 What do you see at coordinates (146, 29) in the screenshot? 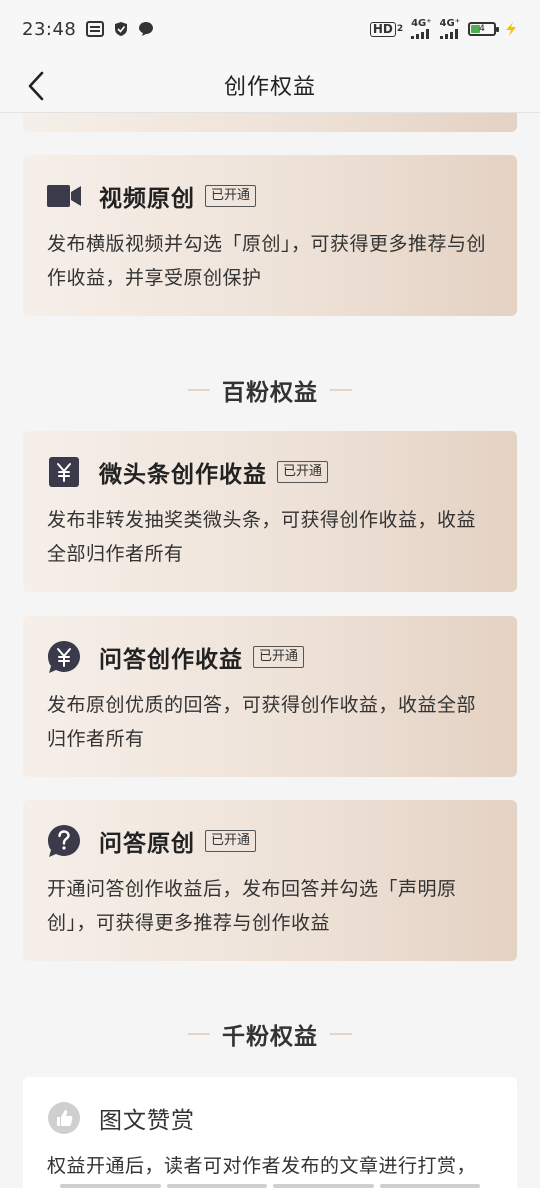
I see `message-icon` at bounding box center [146, 29].